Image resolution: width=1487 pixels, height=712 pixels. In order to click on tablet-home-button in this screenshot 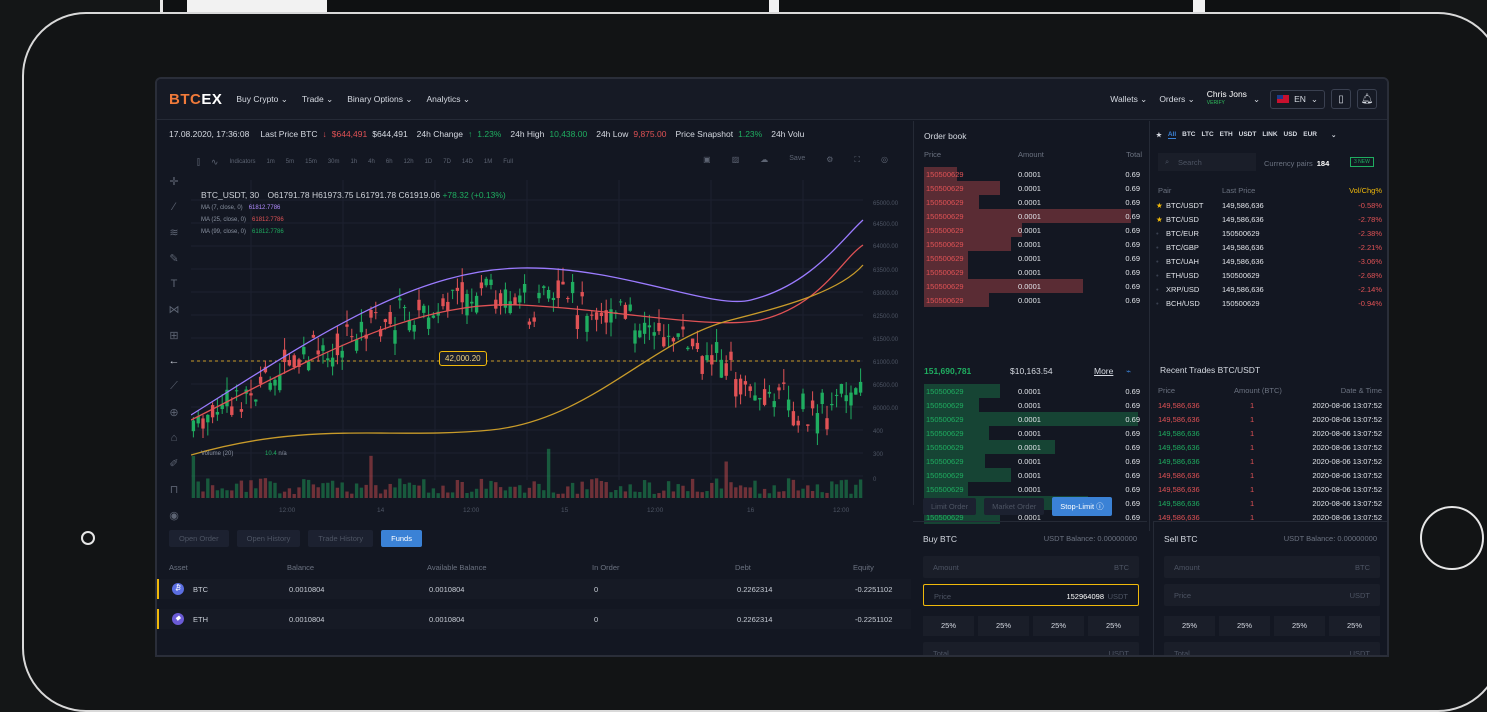, I will do `click(1452, 538)`.